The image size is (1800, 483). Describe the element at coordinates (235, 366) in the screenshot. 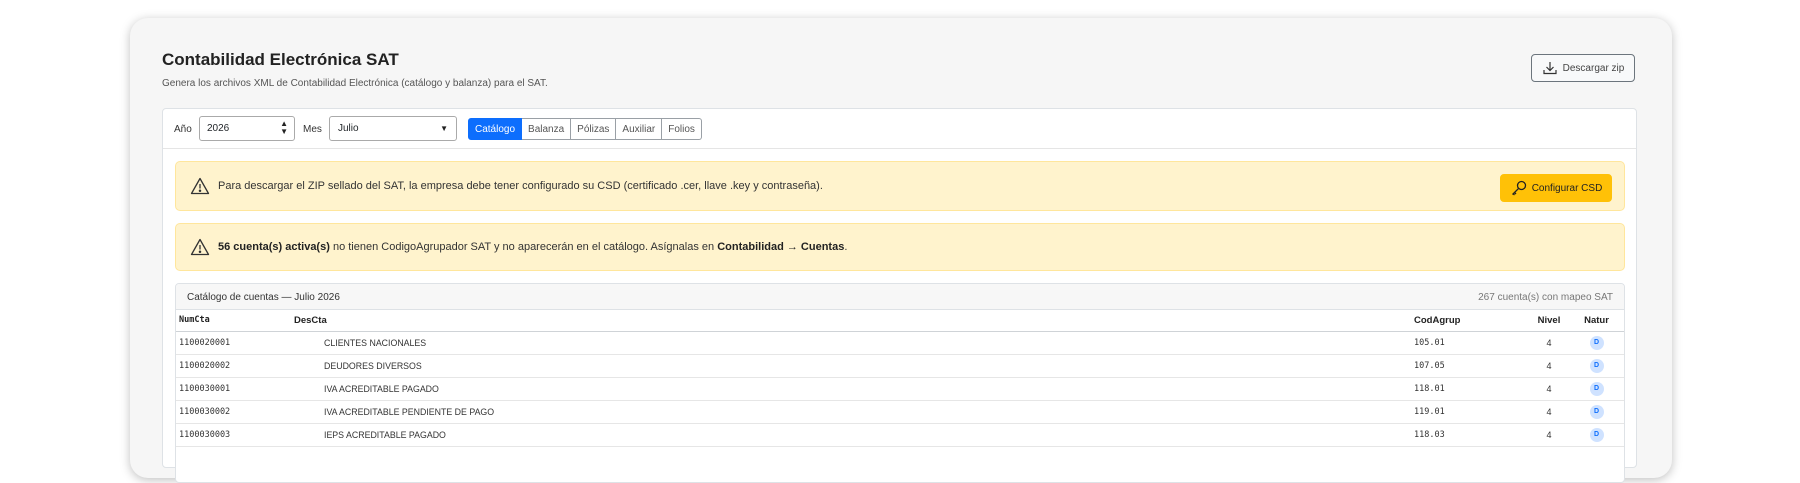

I see `cell-numcta: 1100020002` at that location.